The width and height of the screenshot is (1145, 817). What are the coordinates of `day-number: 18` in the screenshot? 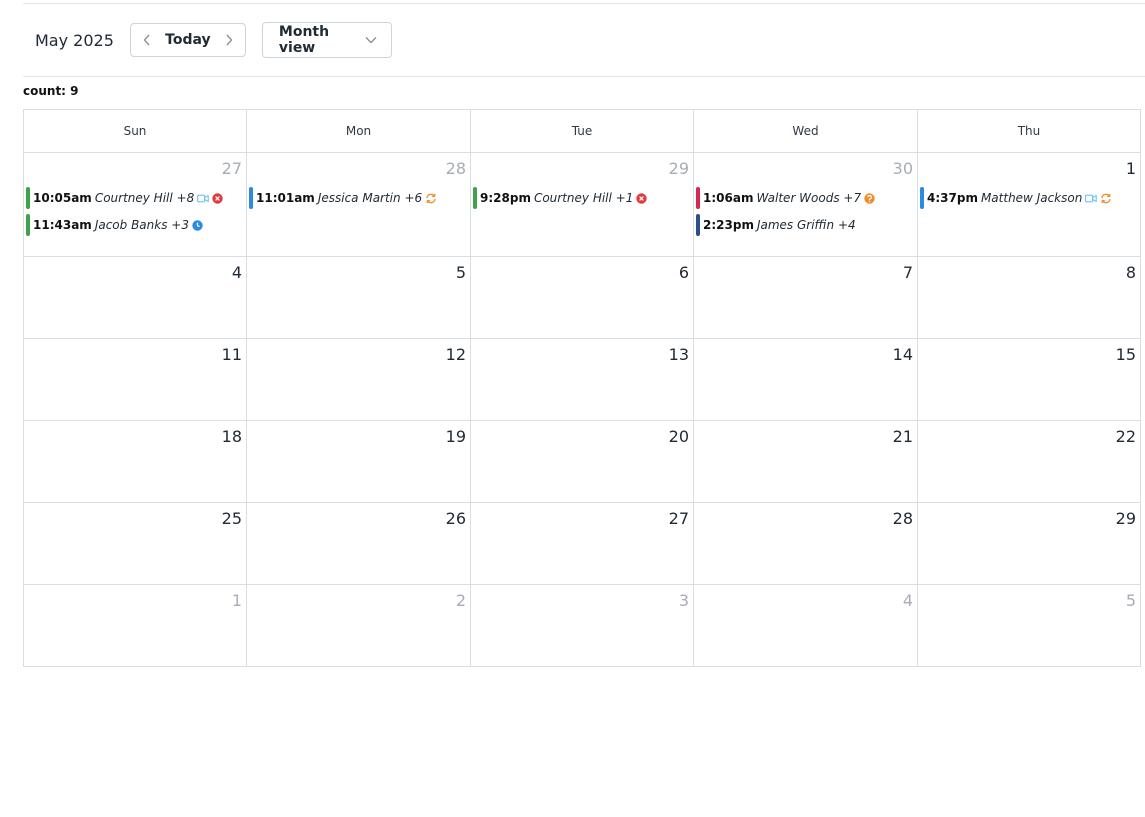 It's located at (232, 436).